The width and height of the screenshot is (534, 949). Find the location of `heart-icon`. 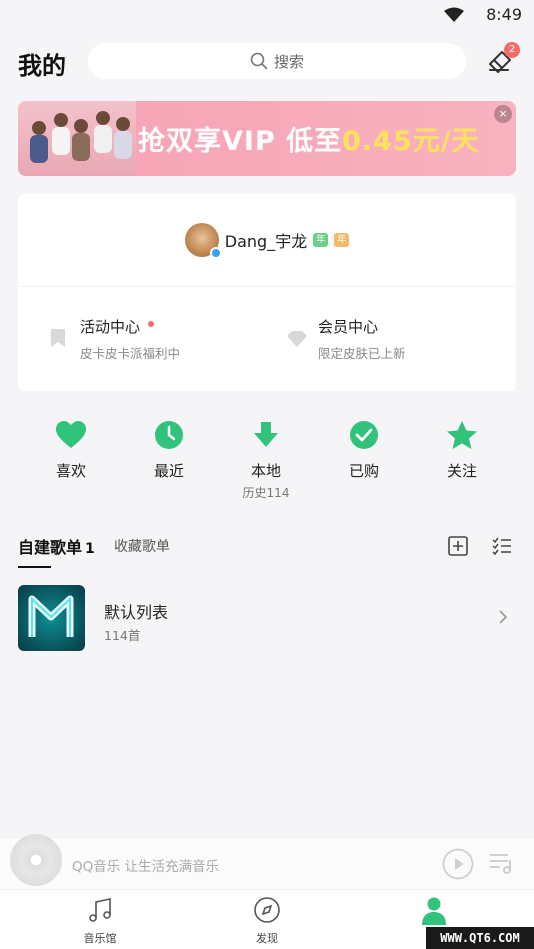

heart-icon is located at coordinates (71, 434).